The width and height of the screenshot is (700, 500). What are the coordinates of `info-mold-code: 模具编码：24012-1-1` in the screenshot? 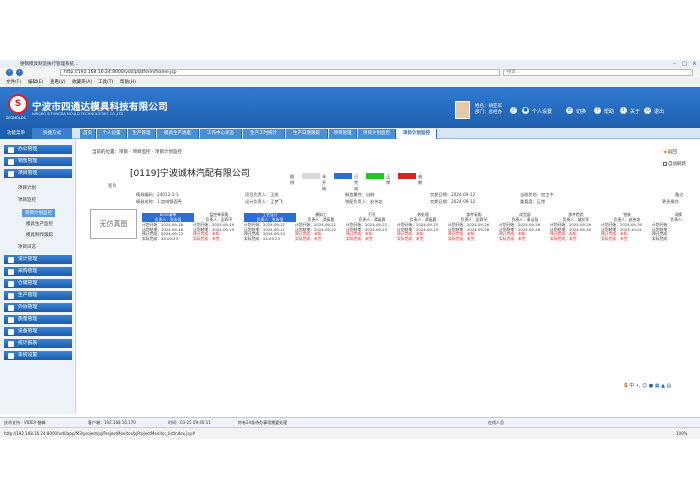 It's located at (157, 194).